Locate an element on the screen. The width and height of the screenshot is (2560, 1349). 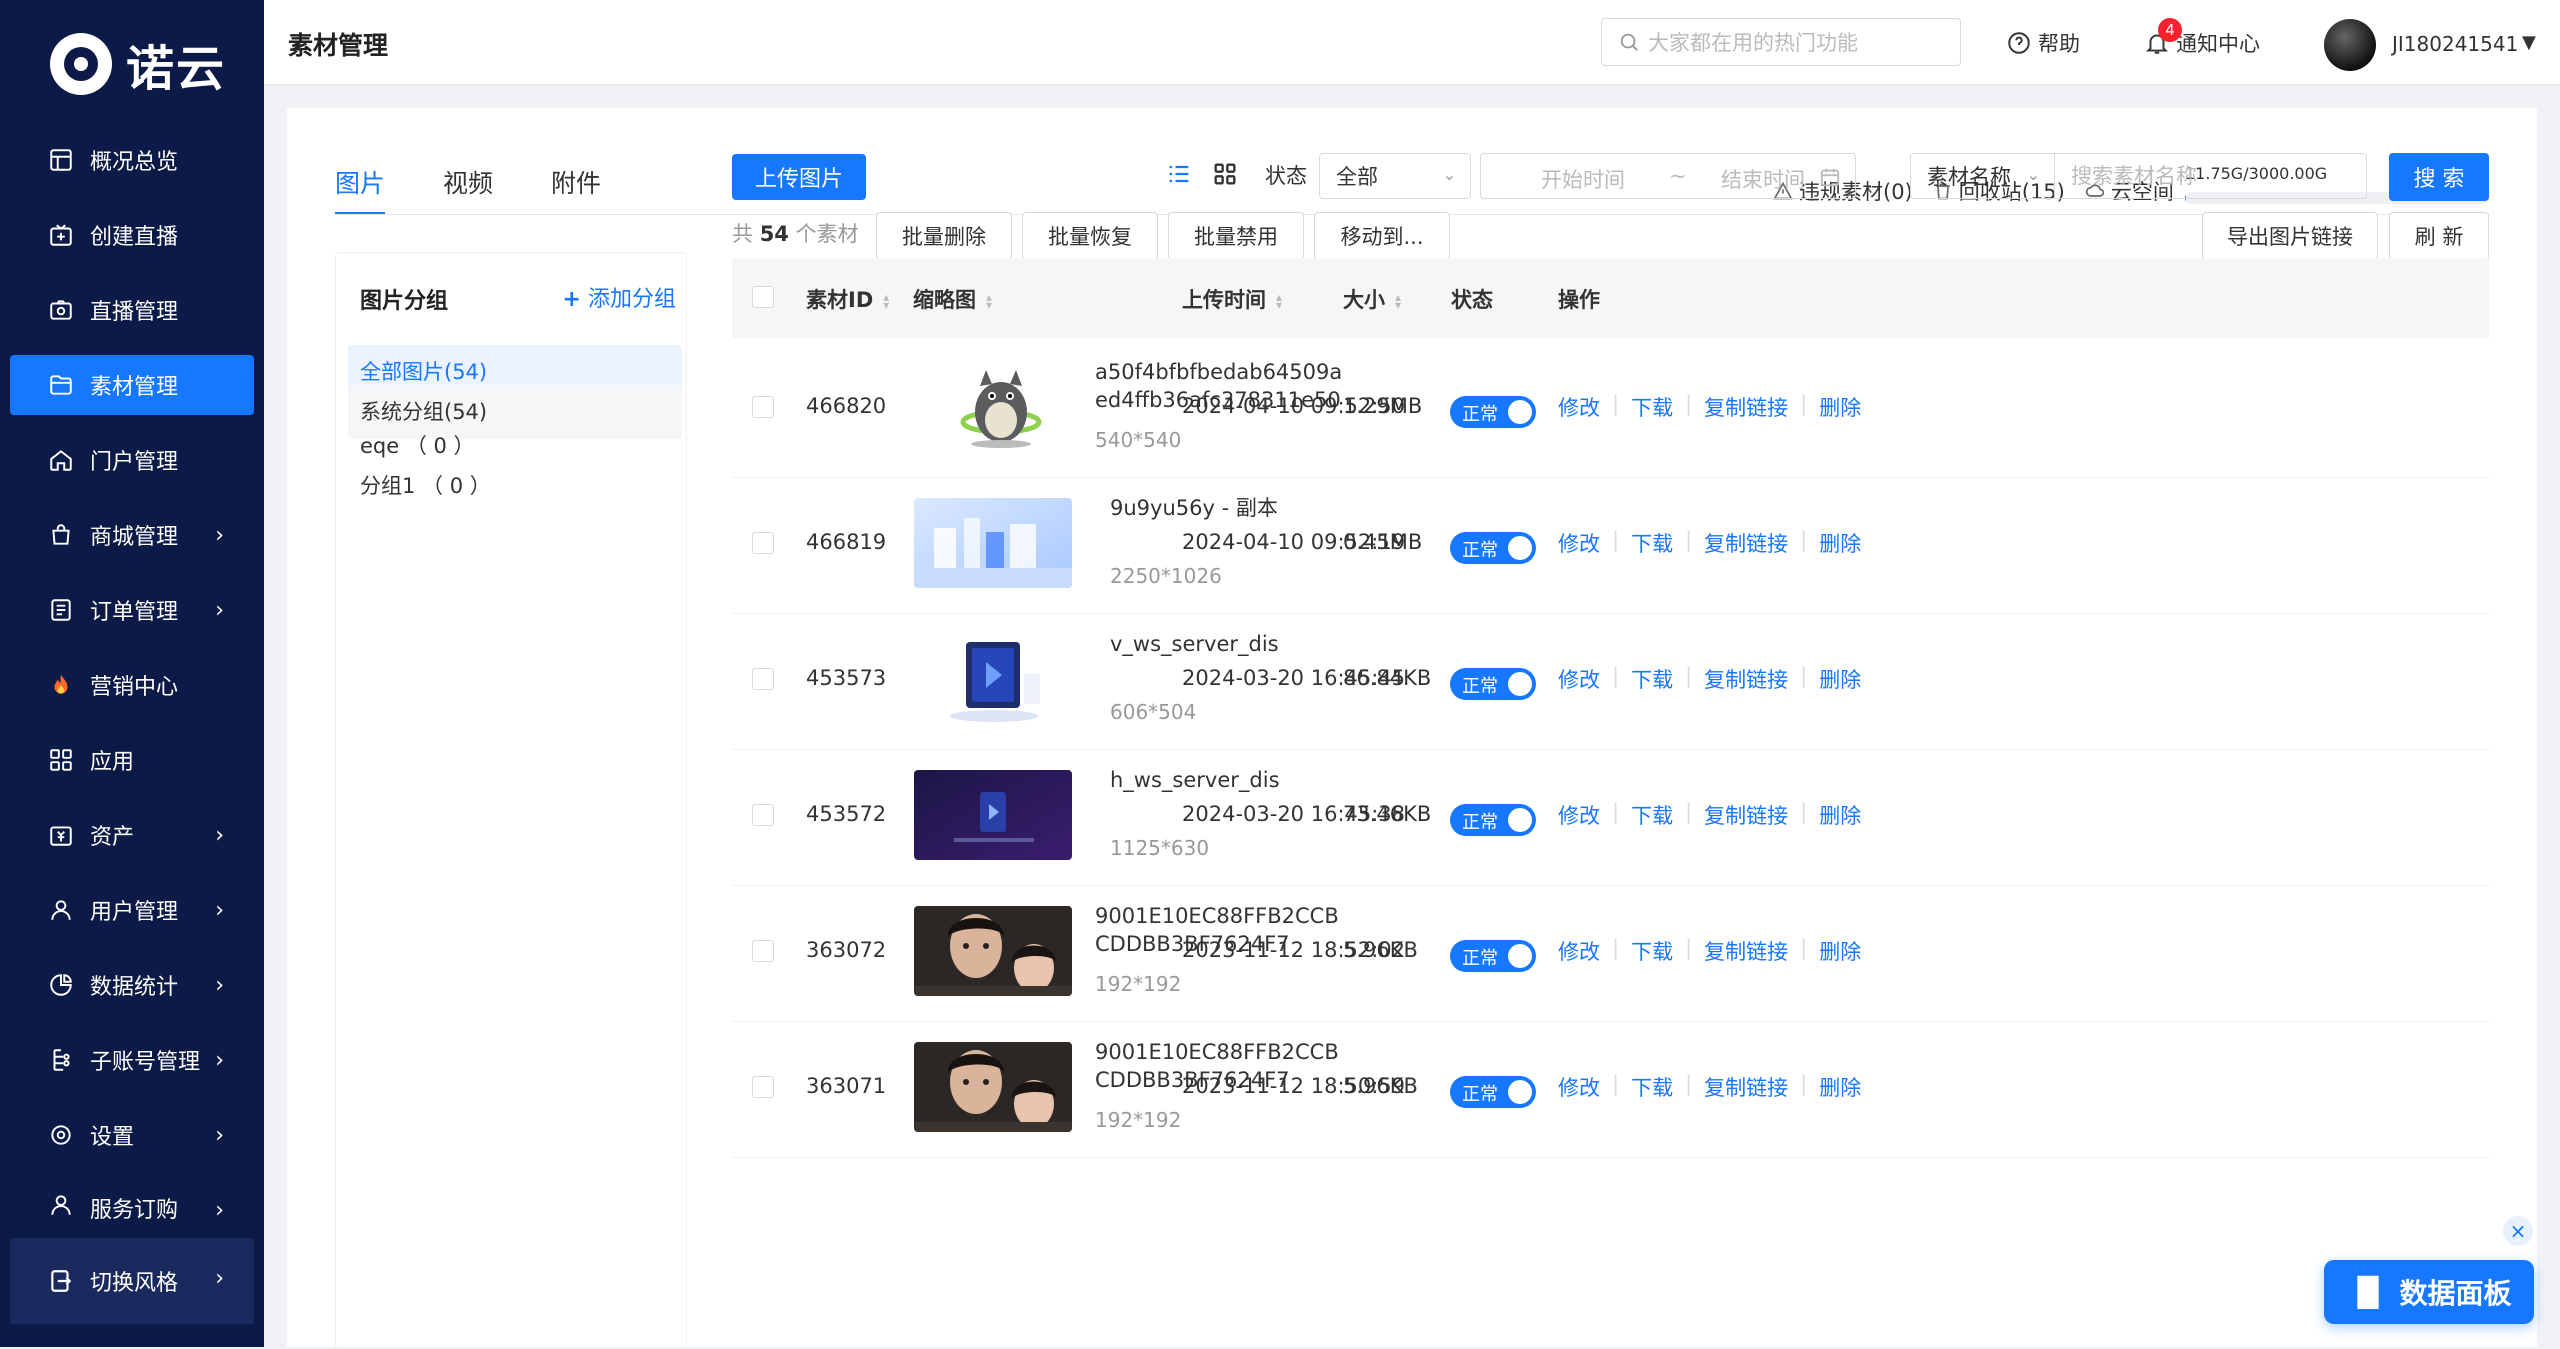
grid-view-icon is located at coordinates (1225, 174).